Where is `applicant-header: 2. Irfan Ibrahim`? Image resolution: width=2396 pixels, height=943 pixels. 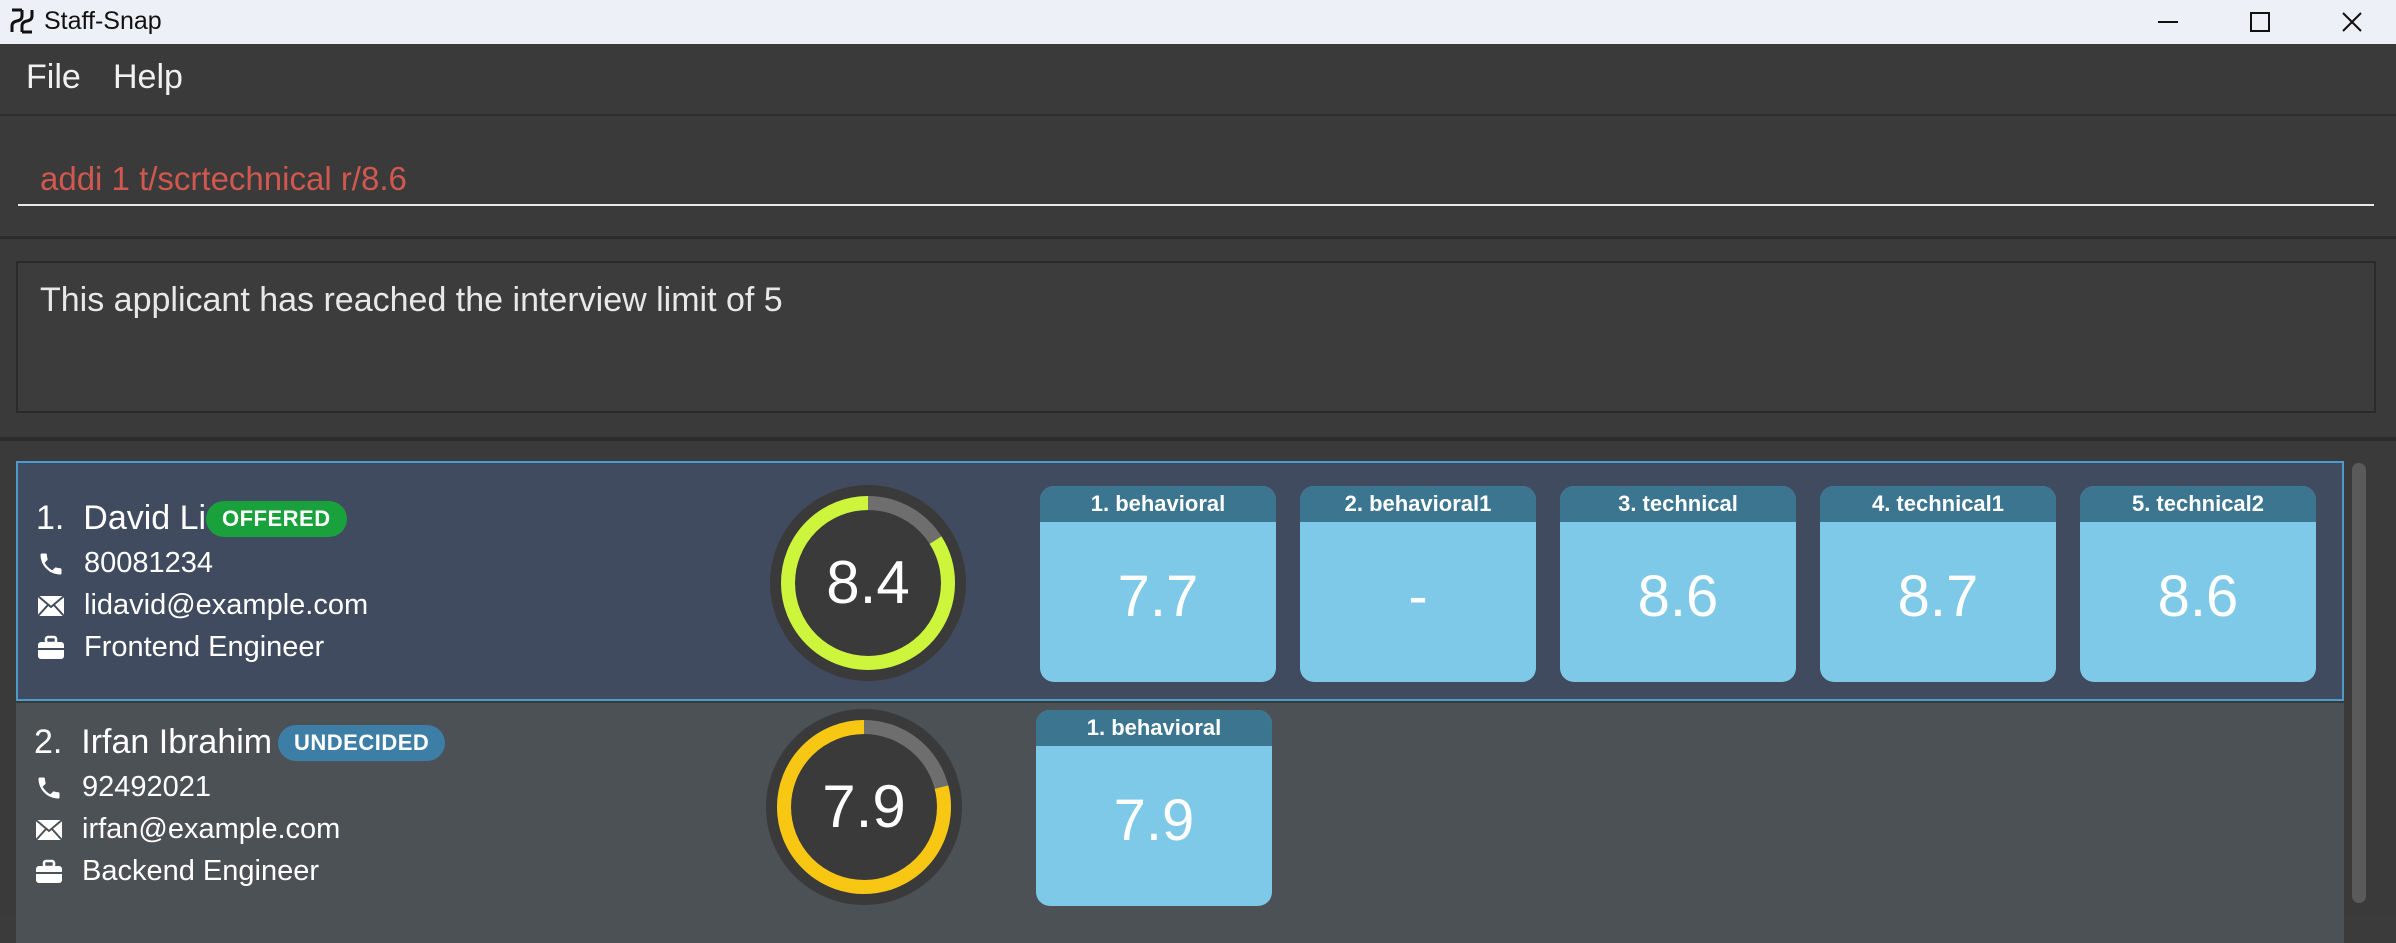
applicant-header: 2. Irfan Ibrahim is located at coordinates (153, 742).